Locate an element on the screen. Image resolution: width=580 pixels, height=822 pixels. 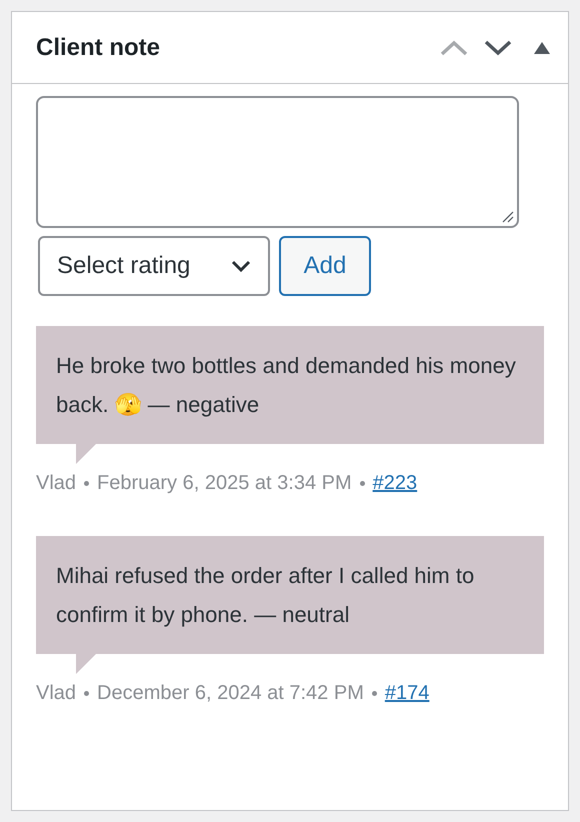
panel-title: Client note is located at coordinates (98, 47).